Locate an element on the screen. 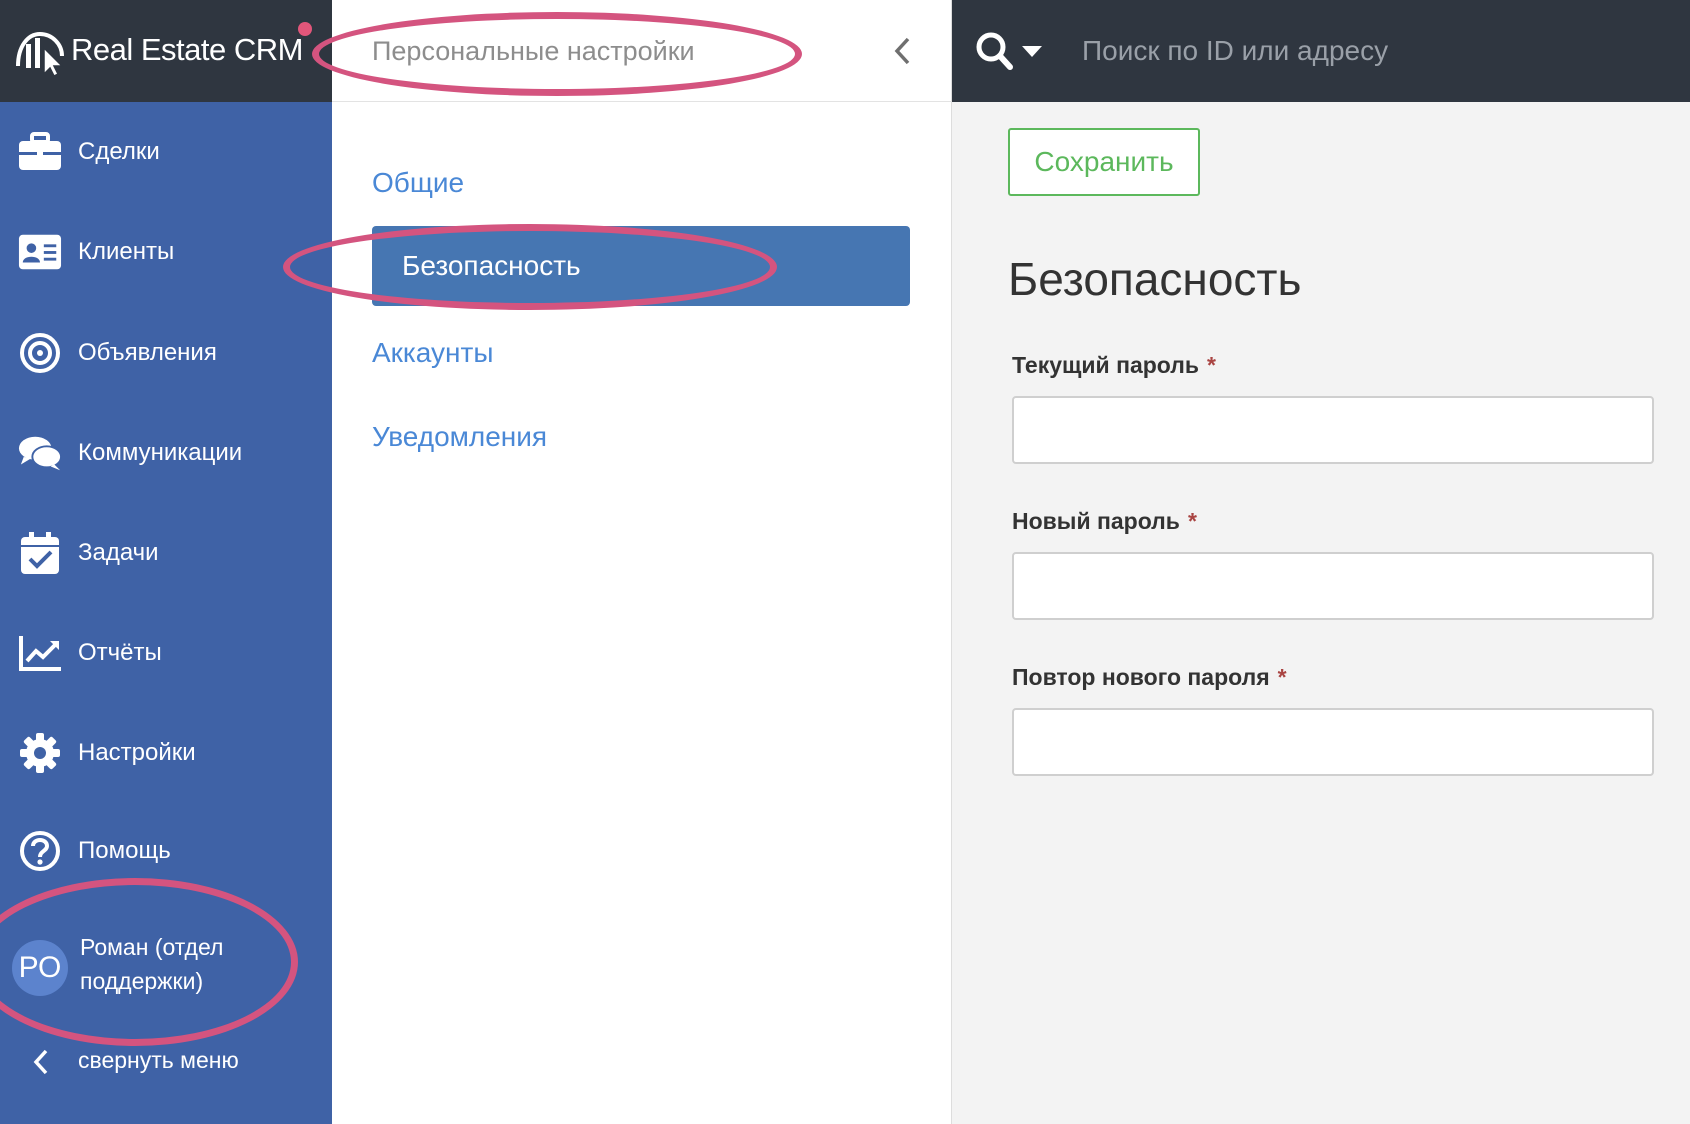 This screenshot has width=1690, height=1124. search-input is located at coordinates (1372, 51).